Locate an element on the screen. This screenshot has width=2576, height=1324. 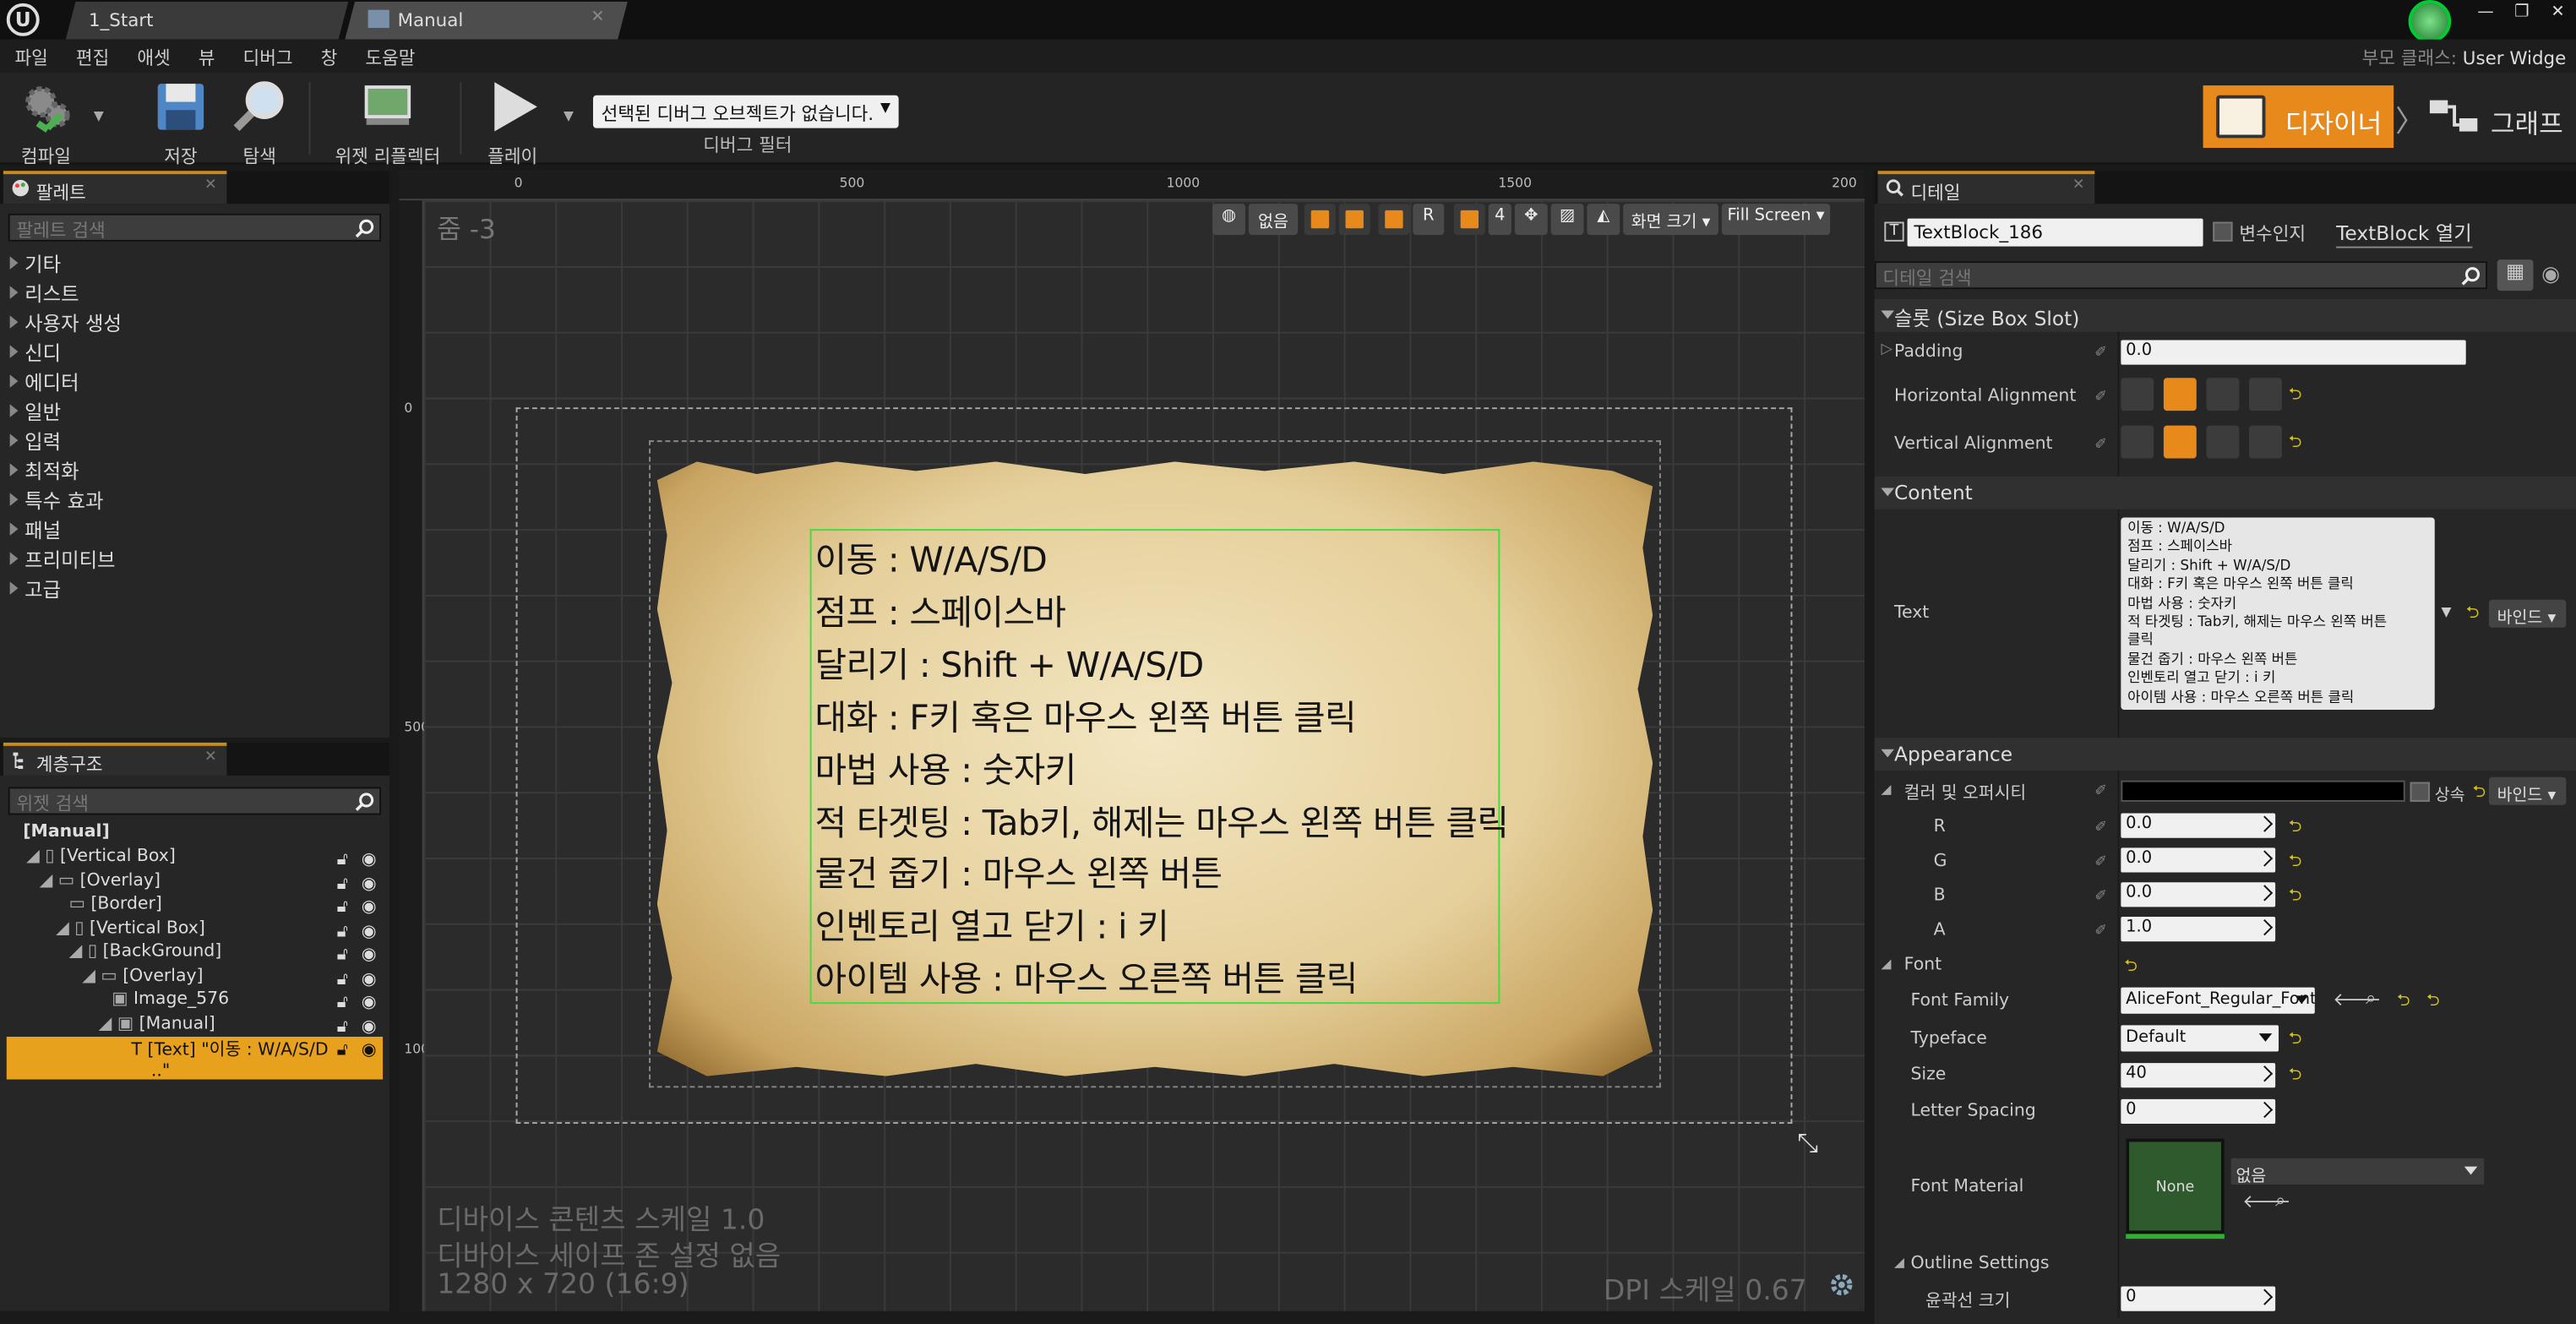
graph-mode-button: 그래프 is located at coordinates (2494, 116).